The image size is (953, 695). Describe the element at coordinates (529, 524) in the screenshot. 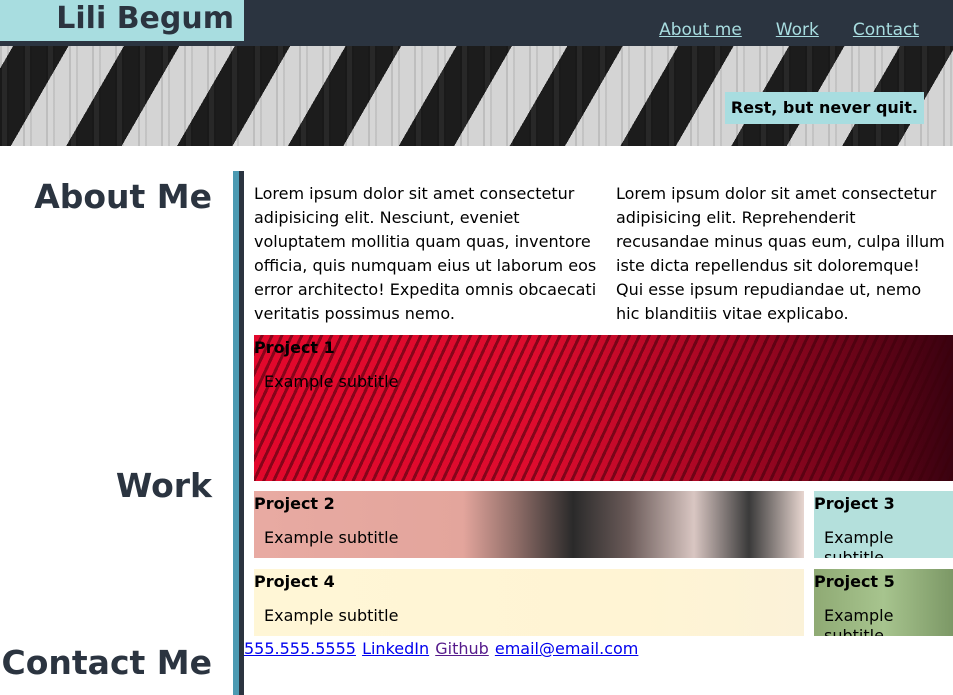

I see `project-card-2: Project 2 Example subtitle` at that location.